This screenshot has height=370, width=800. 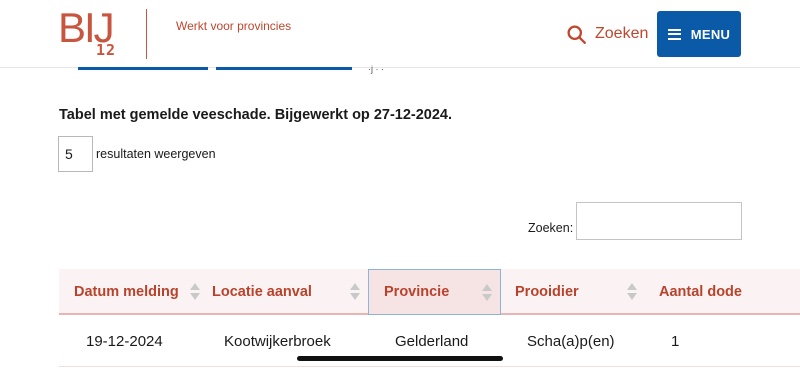 I want to click on table-search-label: Zoeken:, so click(x=551, y=228).